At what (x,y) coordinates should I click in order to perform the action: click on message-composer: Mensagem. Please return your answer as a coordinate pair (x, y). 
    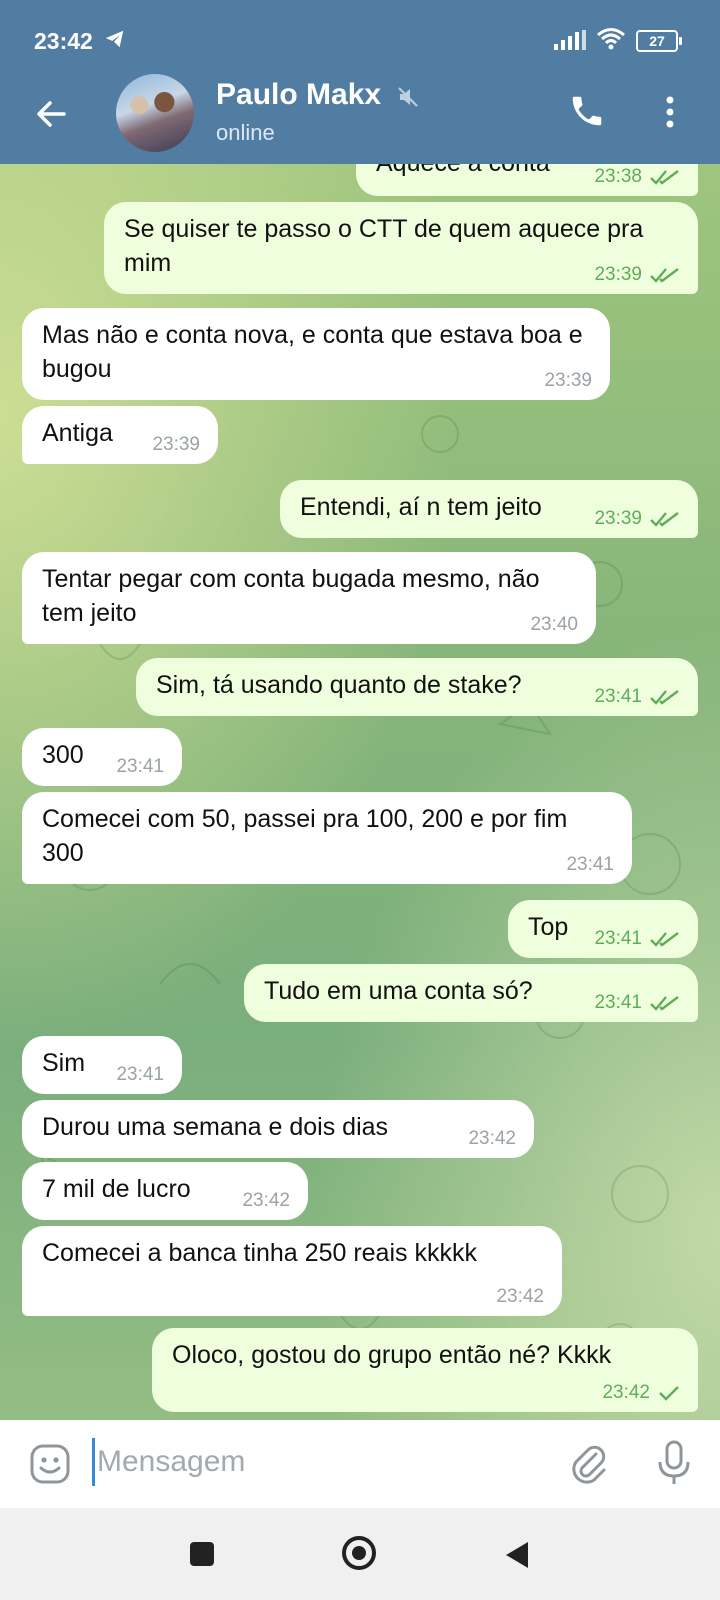
    Looking at the image, I should click on (360, 1464).